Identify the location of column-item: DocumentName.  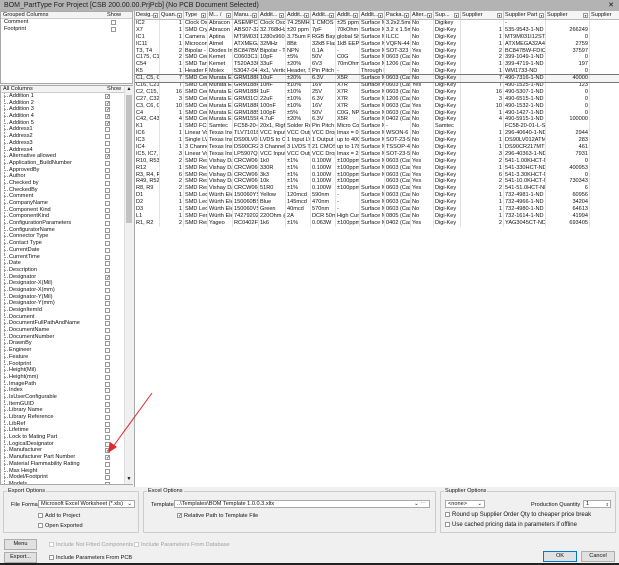
(66, 330).